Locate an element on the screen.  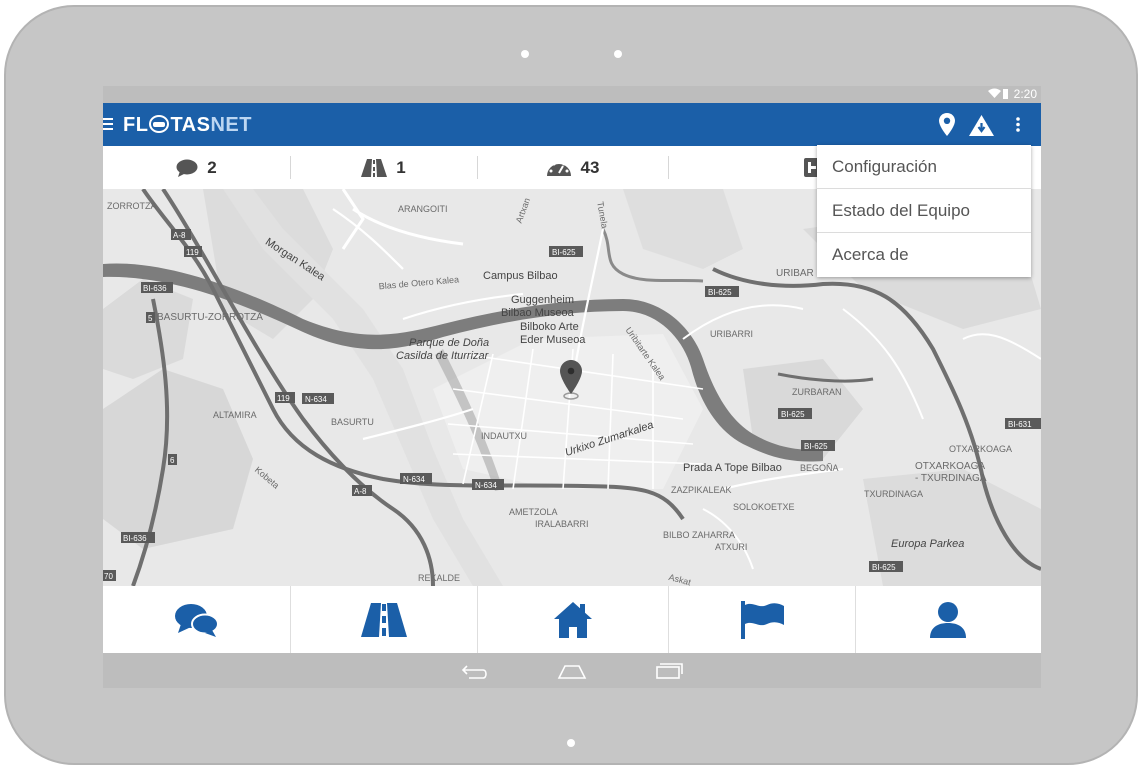
map-label: Casilda de Iturrizar is located at coordinates (443, 356).